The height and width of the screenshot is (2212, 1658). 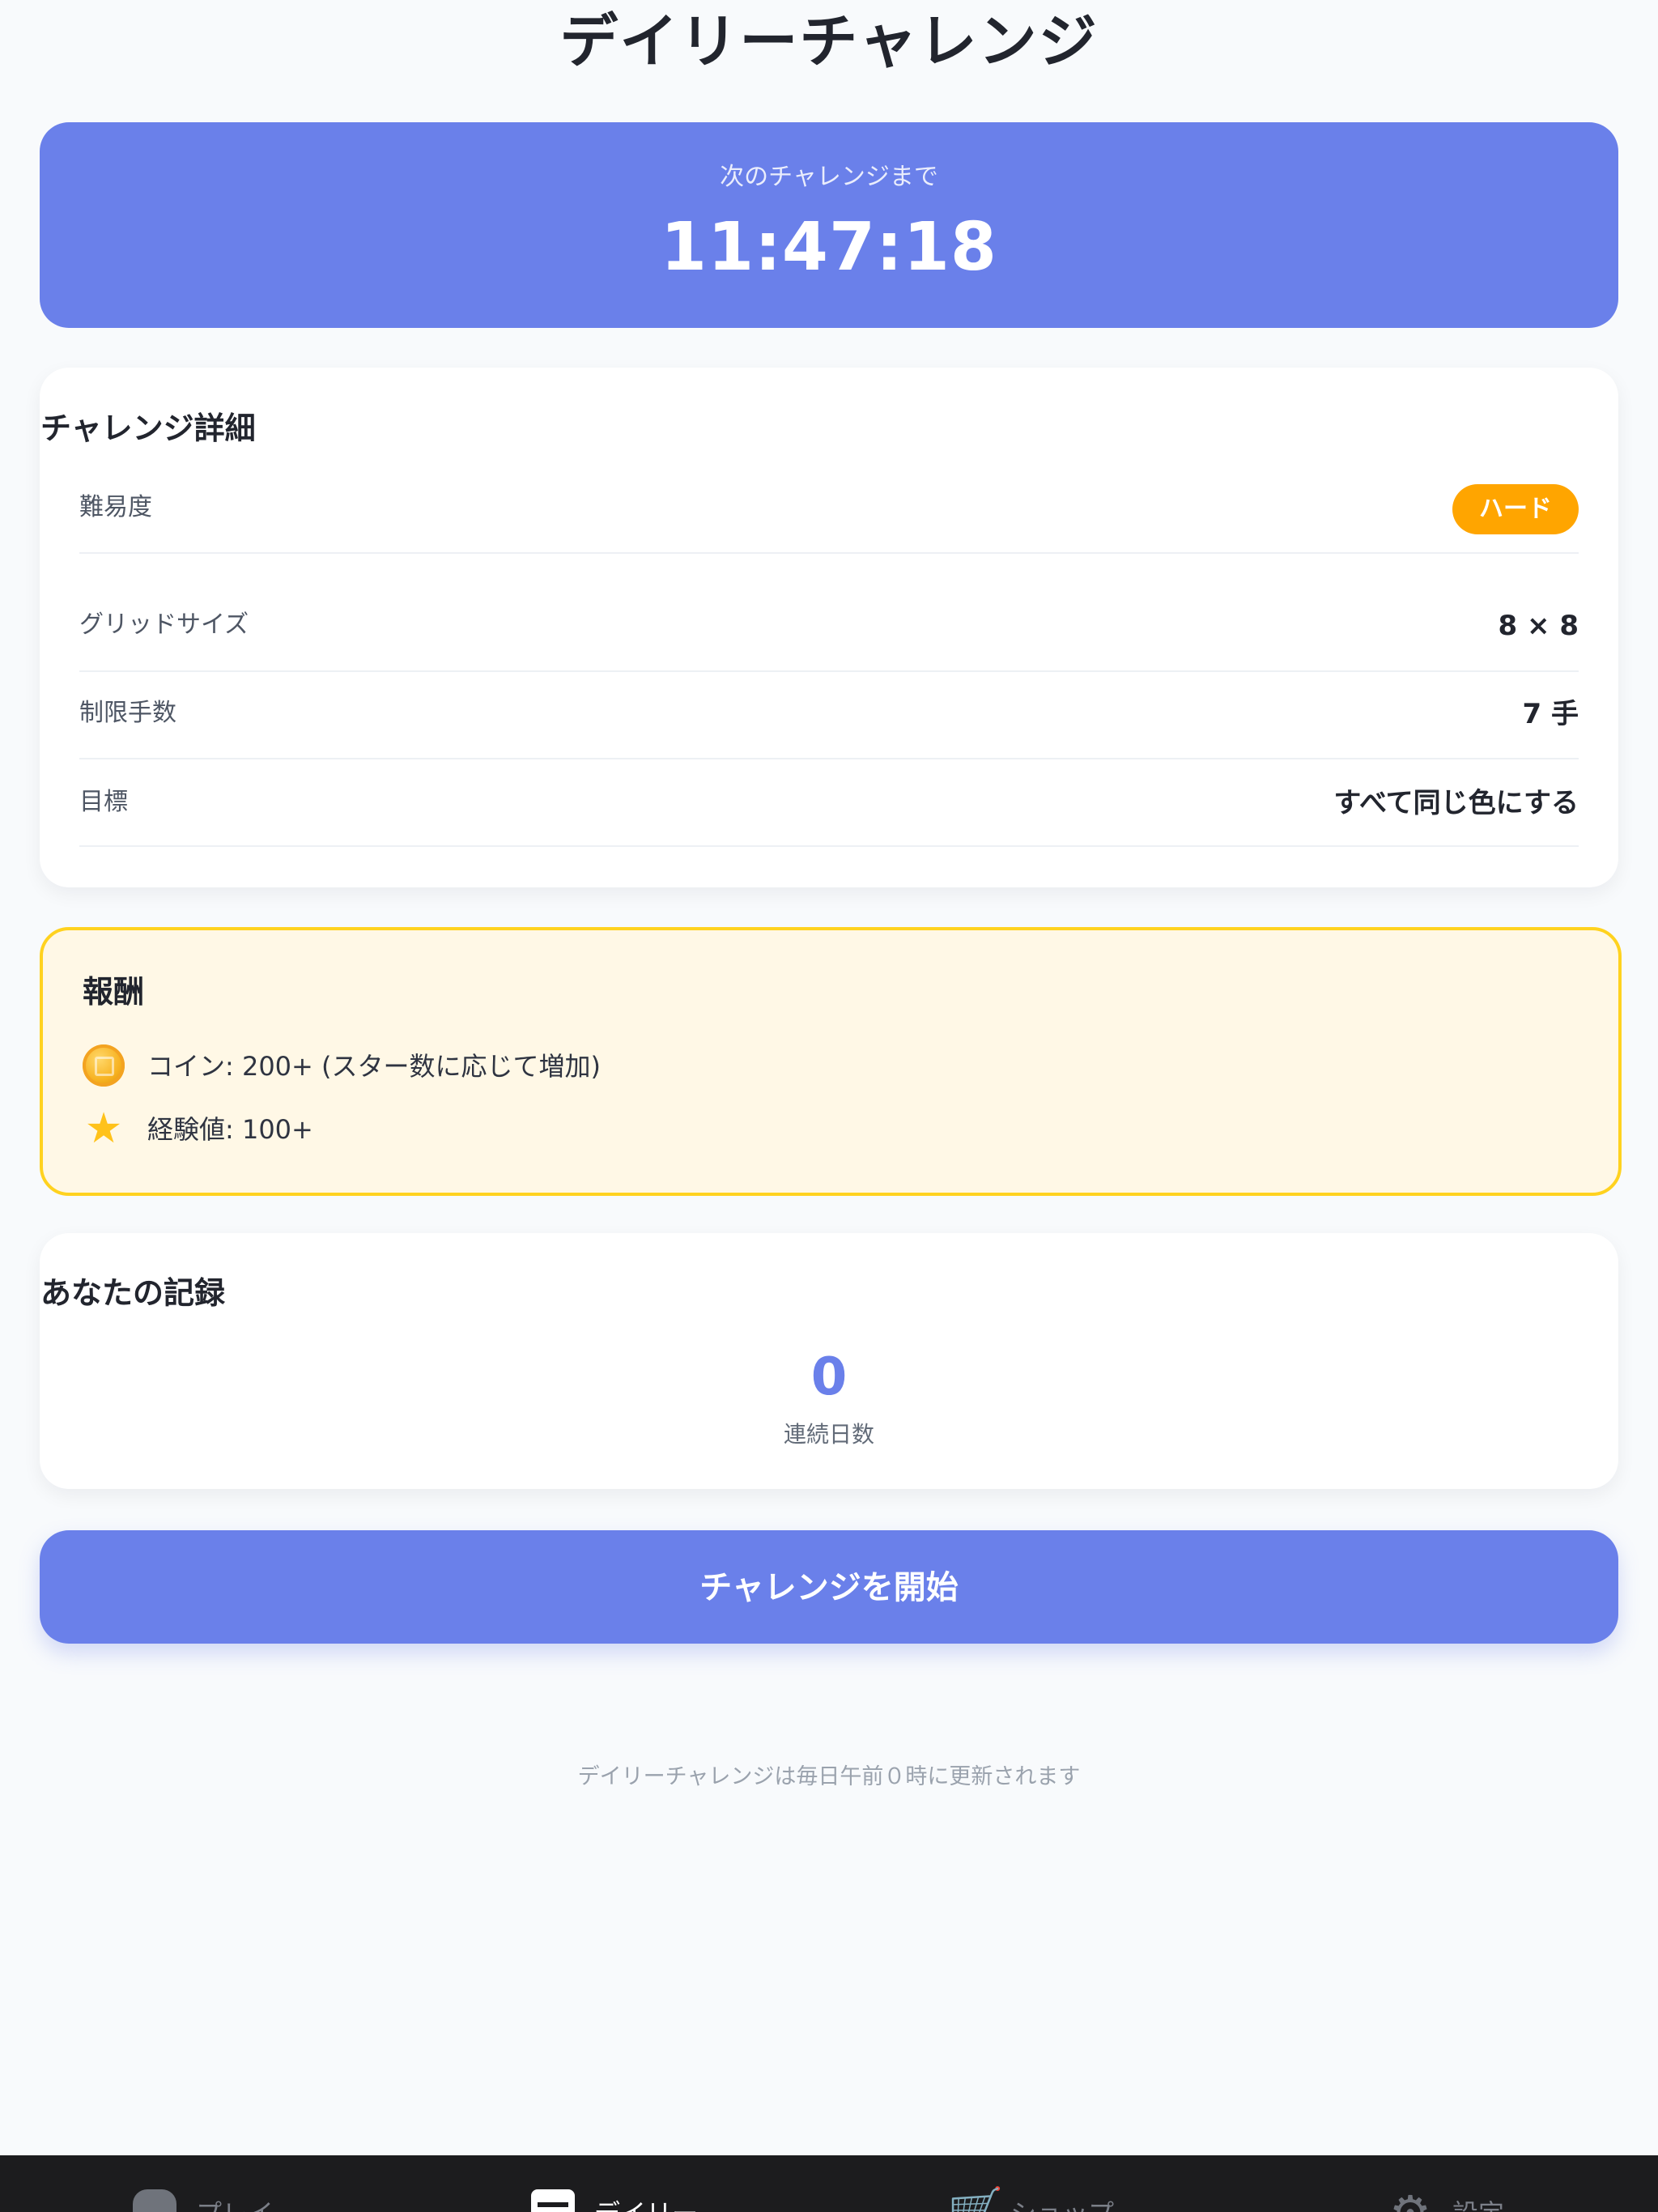 What do you see at coordinates (829, 627) in the screenshot?
I see `detail-row-grid-size: グリッドサイズ 8 × 8` at bounding box center [829, 627].